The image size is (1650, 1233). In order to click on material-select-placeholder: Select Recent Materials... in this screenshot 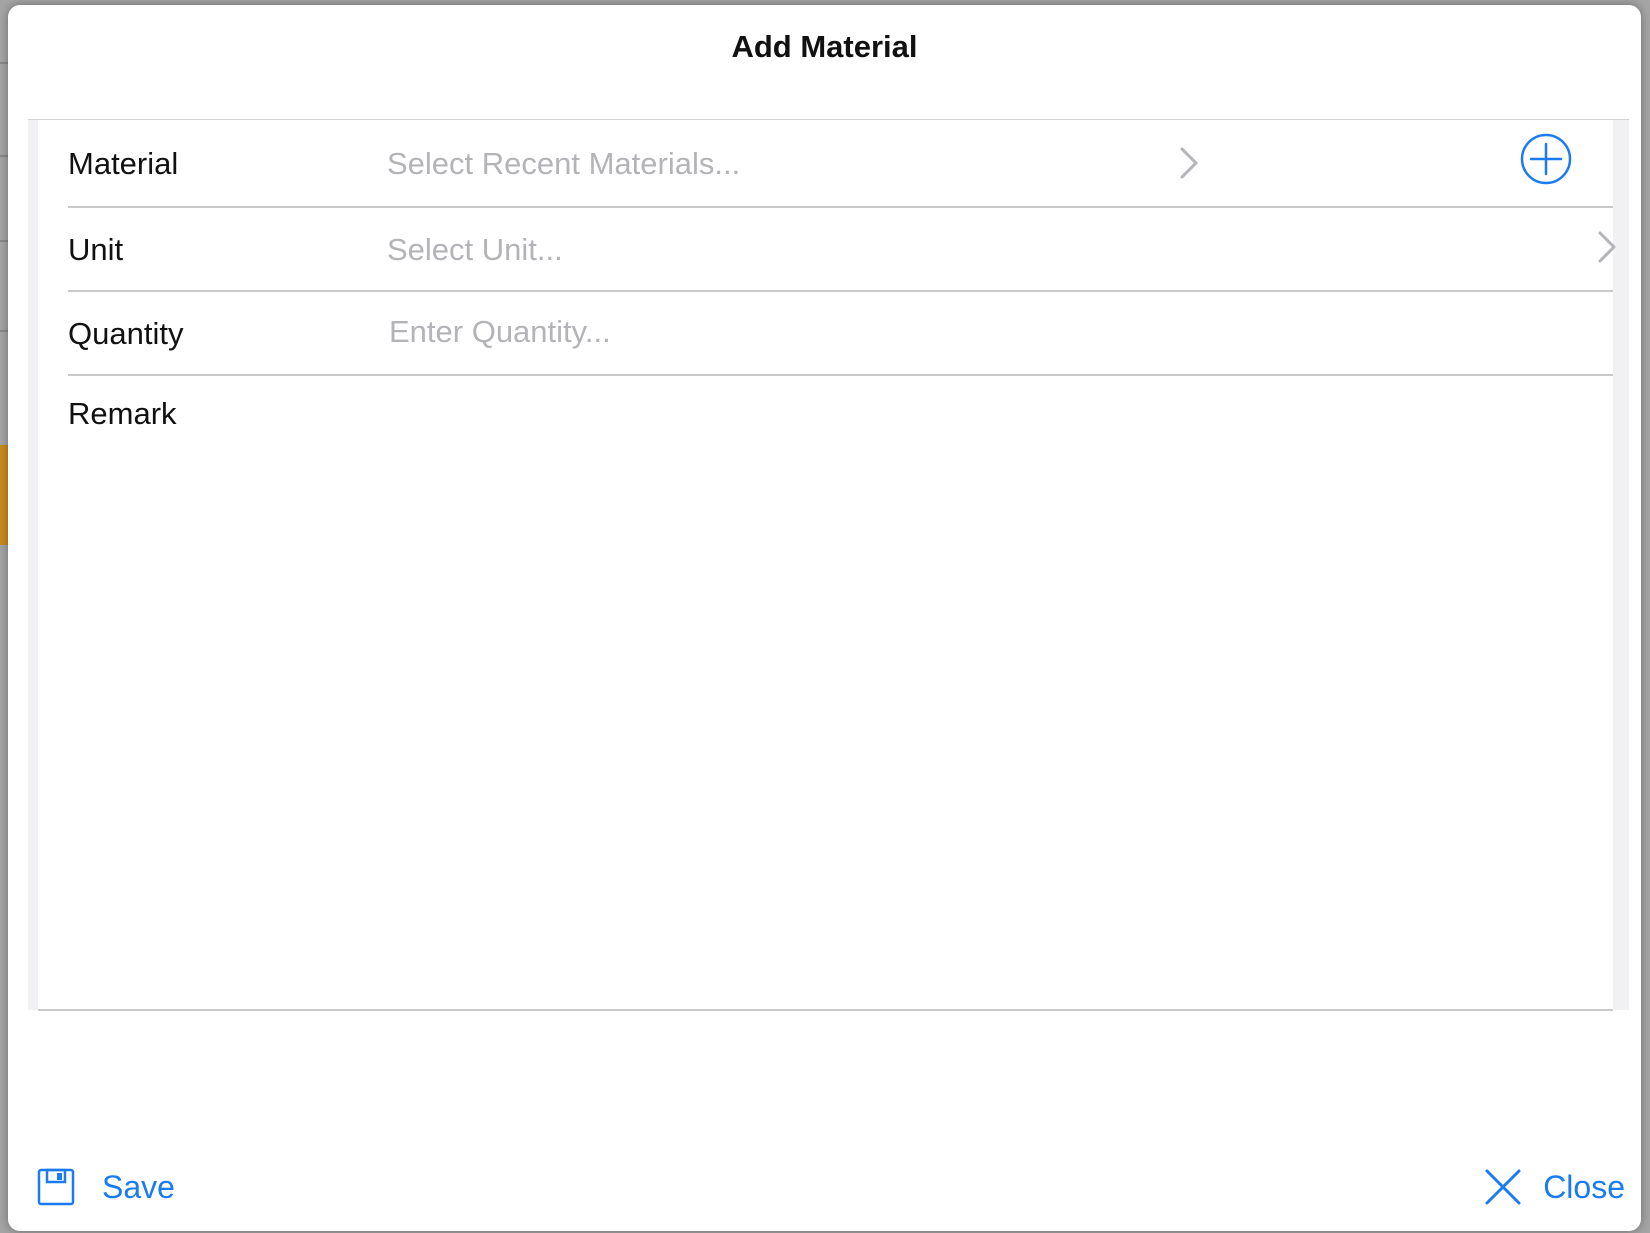, I will do `click(563, 164)`.